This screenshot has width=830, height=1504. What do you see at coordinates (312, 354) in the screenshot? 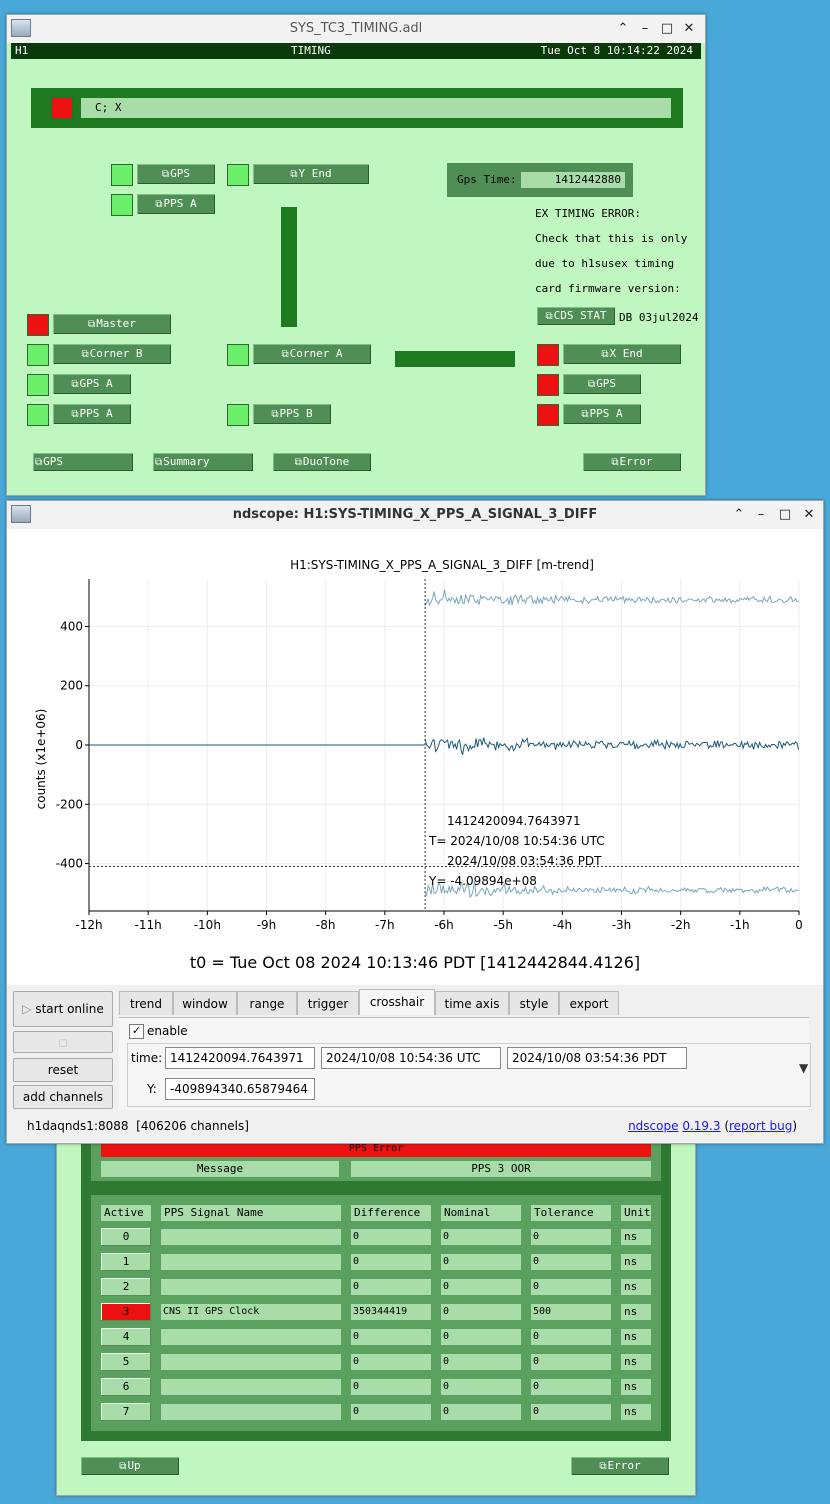
I see `corner-a-button: ⧉Corner A` at bounding box center [312, 354].